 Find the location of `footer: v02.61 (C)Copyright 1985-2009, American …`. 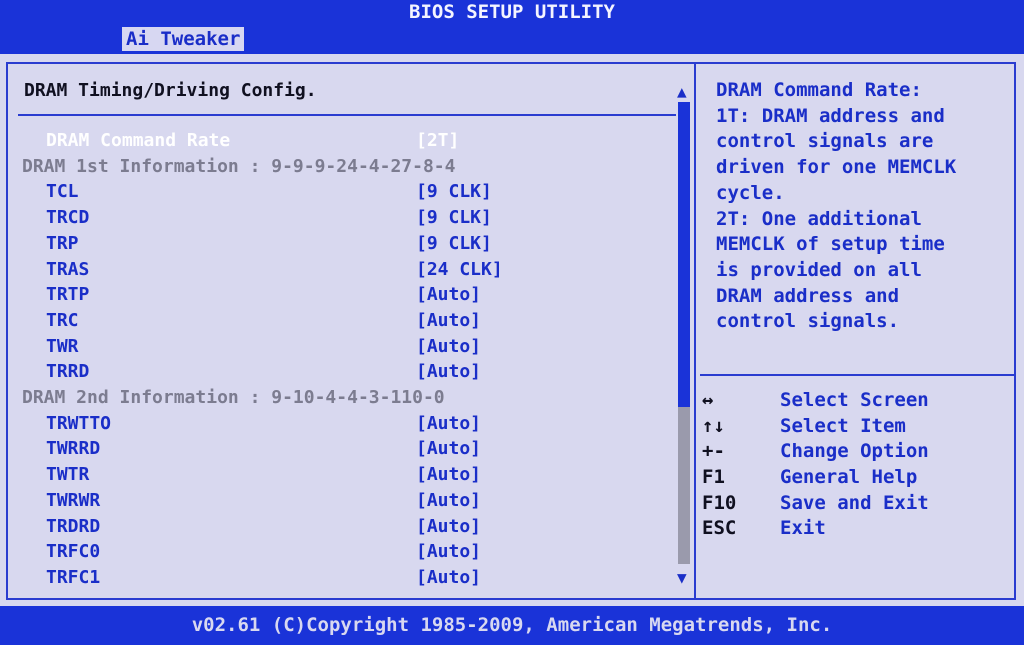

footer: v02.61 (C)Copyright 1985-2009, American … is located at coordinates (512, 625).